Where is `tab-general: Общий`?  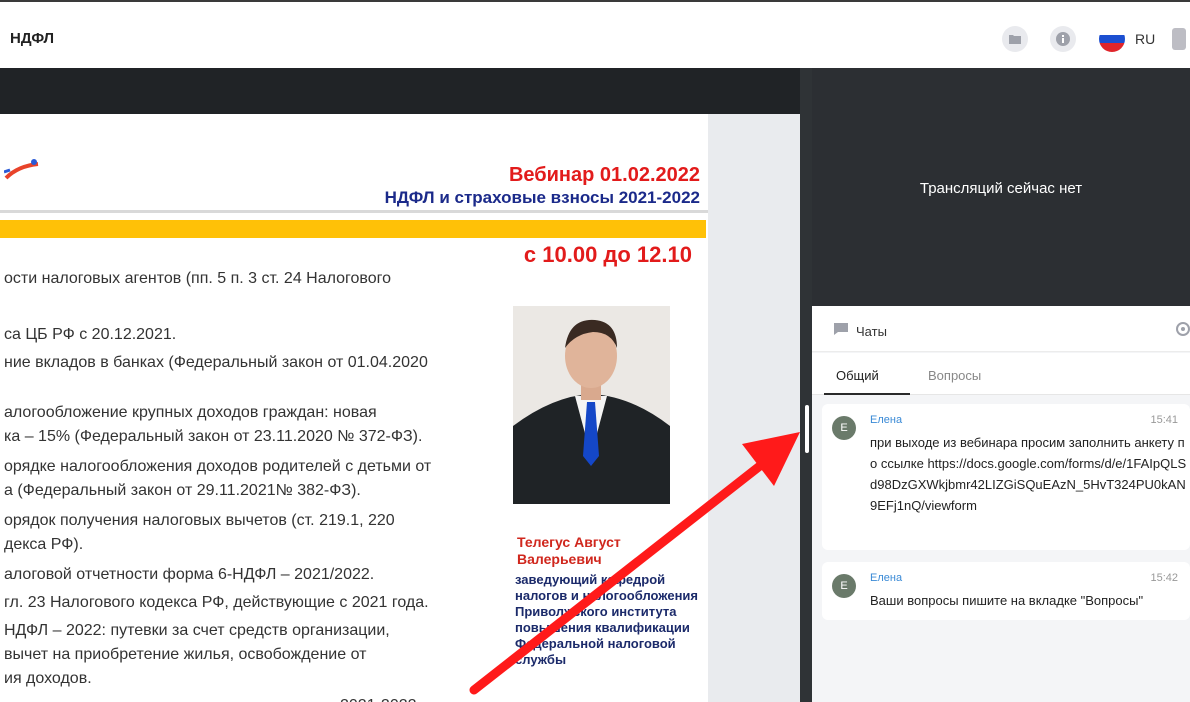 tab-general: Общий is located at coordinates (857, 375).